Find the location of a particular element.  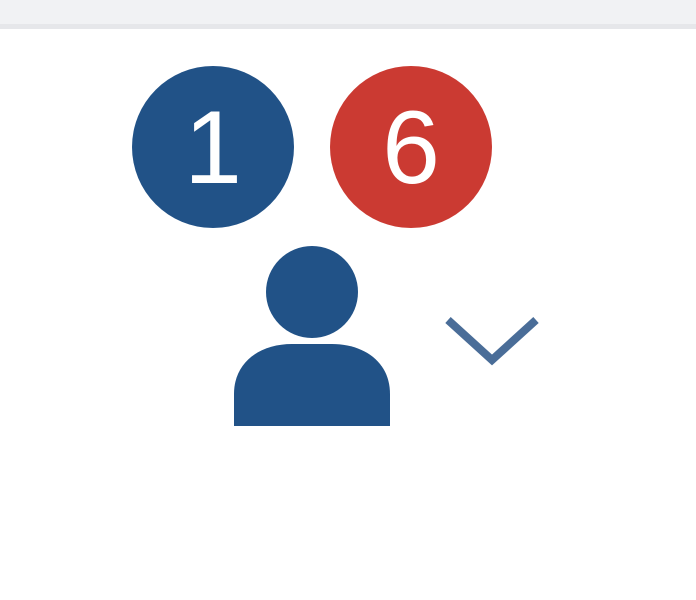

alert-count-badge: 6 is located at coordinates (411, 147).